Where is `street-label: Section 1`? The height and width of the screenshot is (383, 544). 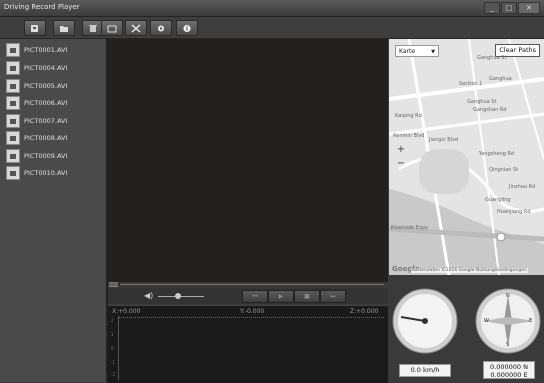 street-label: Section 1 is located at coordinates (471, 84).